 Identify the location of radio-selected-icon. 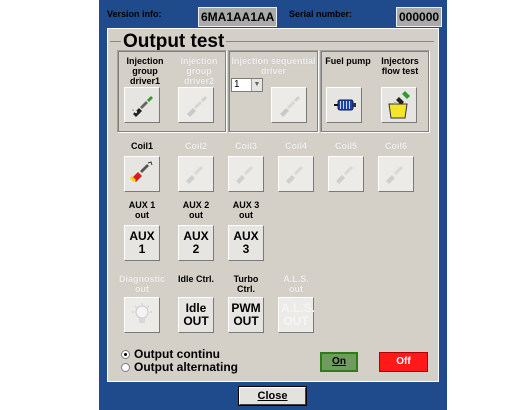
(125, 354).